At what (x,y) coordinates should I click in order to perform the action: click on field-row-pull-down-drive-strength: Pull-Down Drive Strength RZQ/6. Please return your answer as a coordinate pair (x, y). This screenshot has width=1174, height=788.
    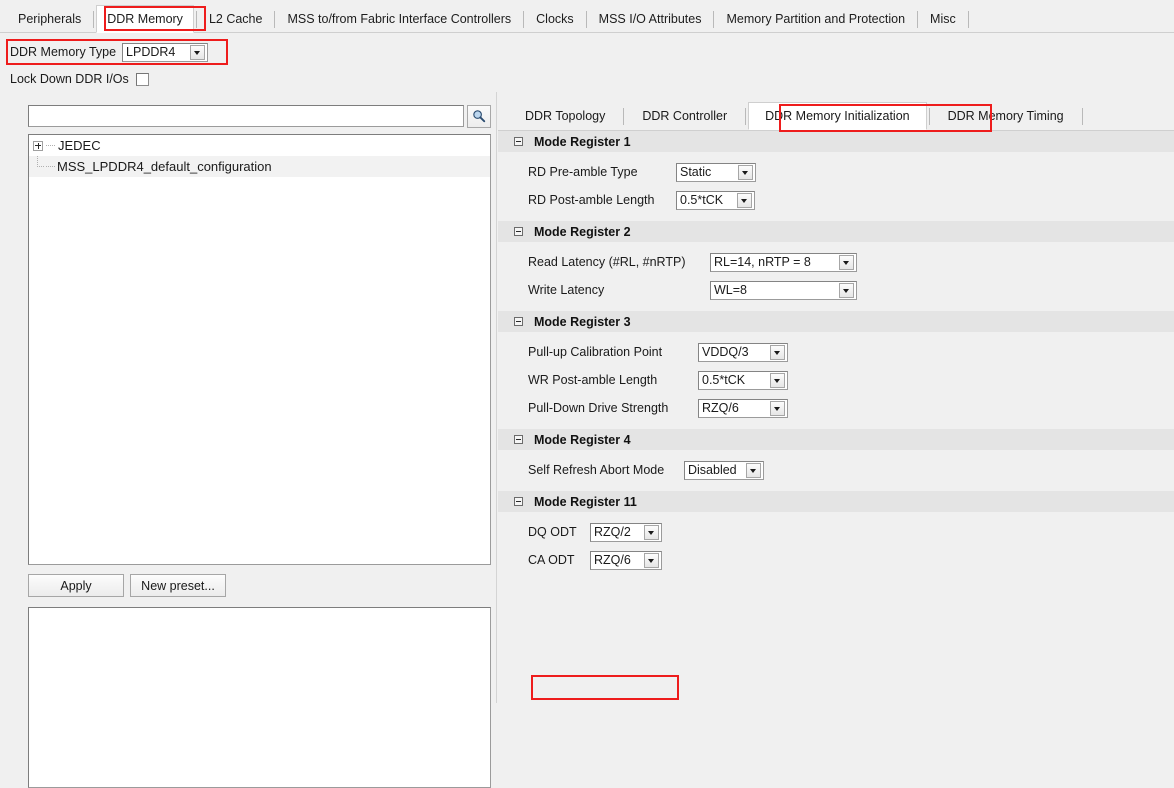
    Looking at the image, I should click on (836, 408).